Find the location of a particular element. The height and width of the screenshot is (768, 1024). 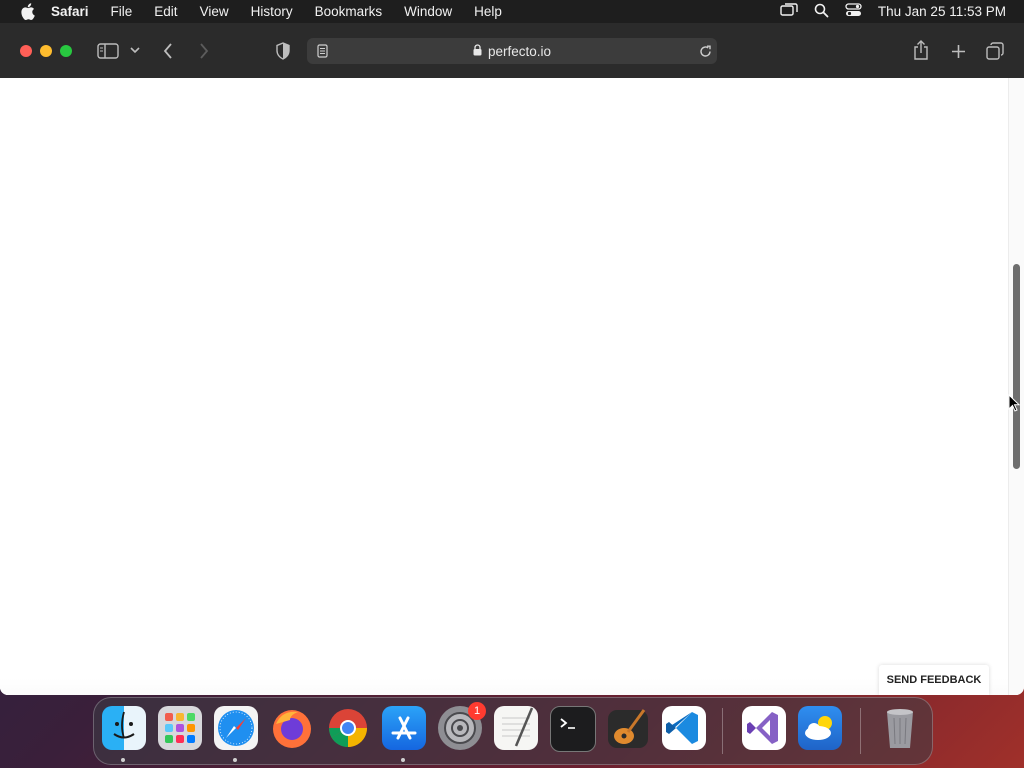

lock-icon is located at coordinates (477, 51).